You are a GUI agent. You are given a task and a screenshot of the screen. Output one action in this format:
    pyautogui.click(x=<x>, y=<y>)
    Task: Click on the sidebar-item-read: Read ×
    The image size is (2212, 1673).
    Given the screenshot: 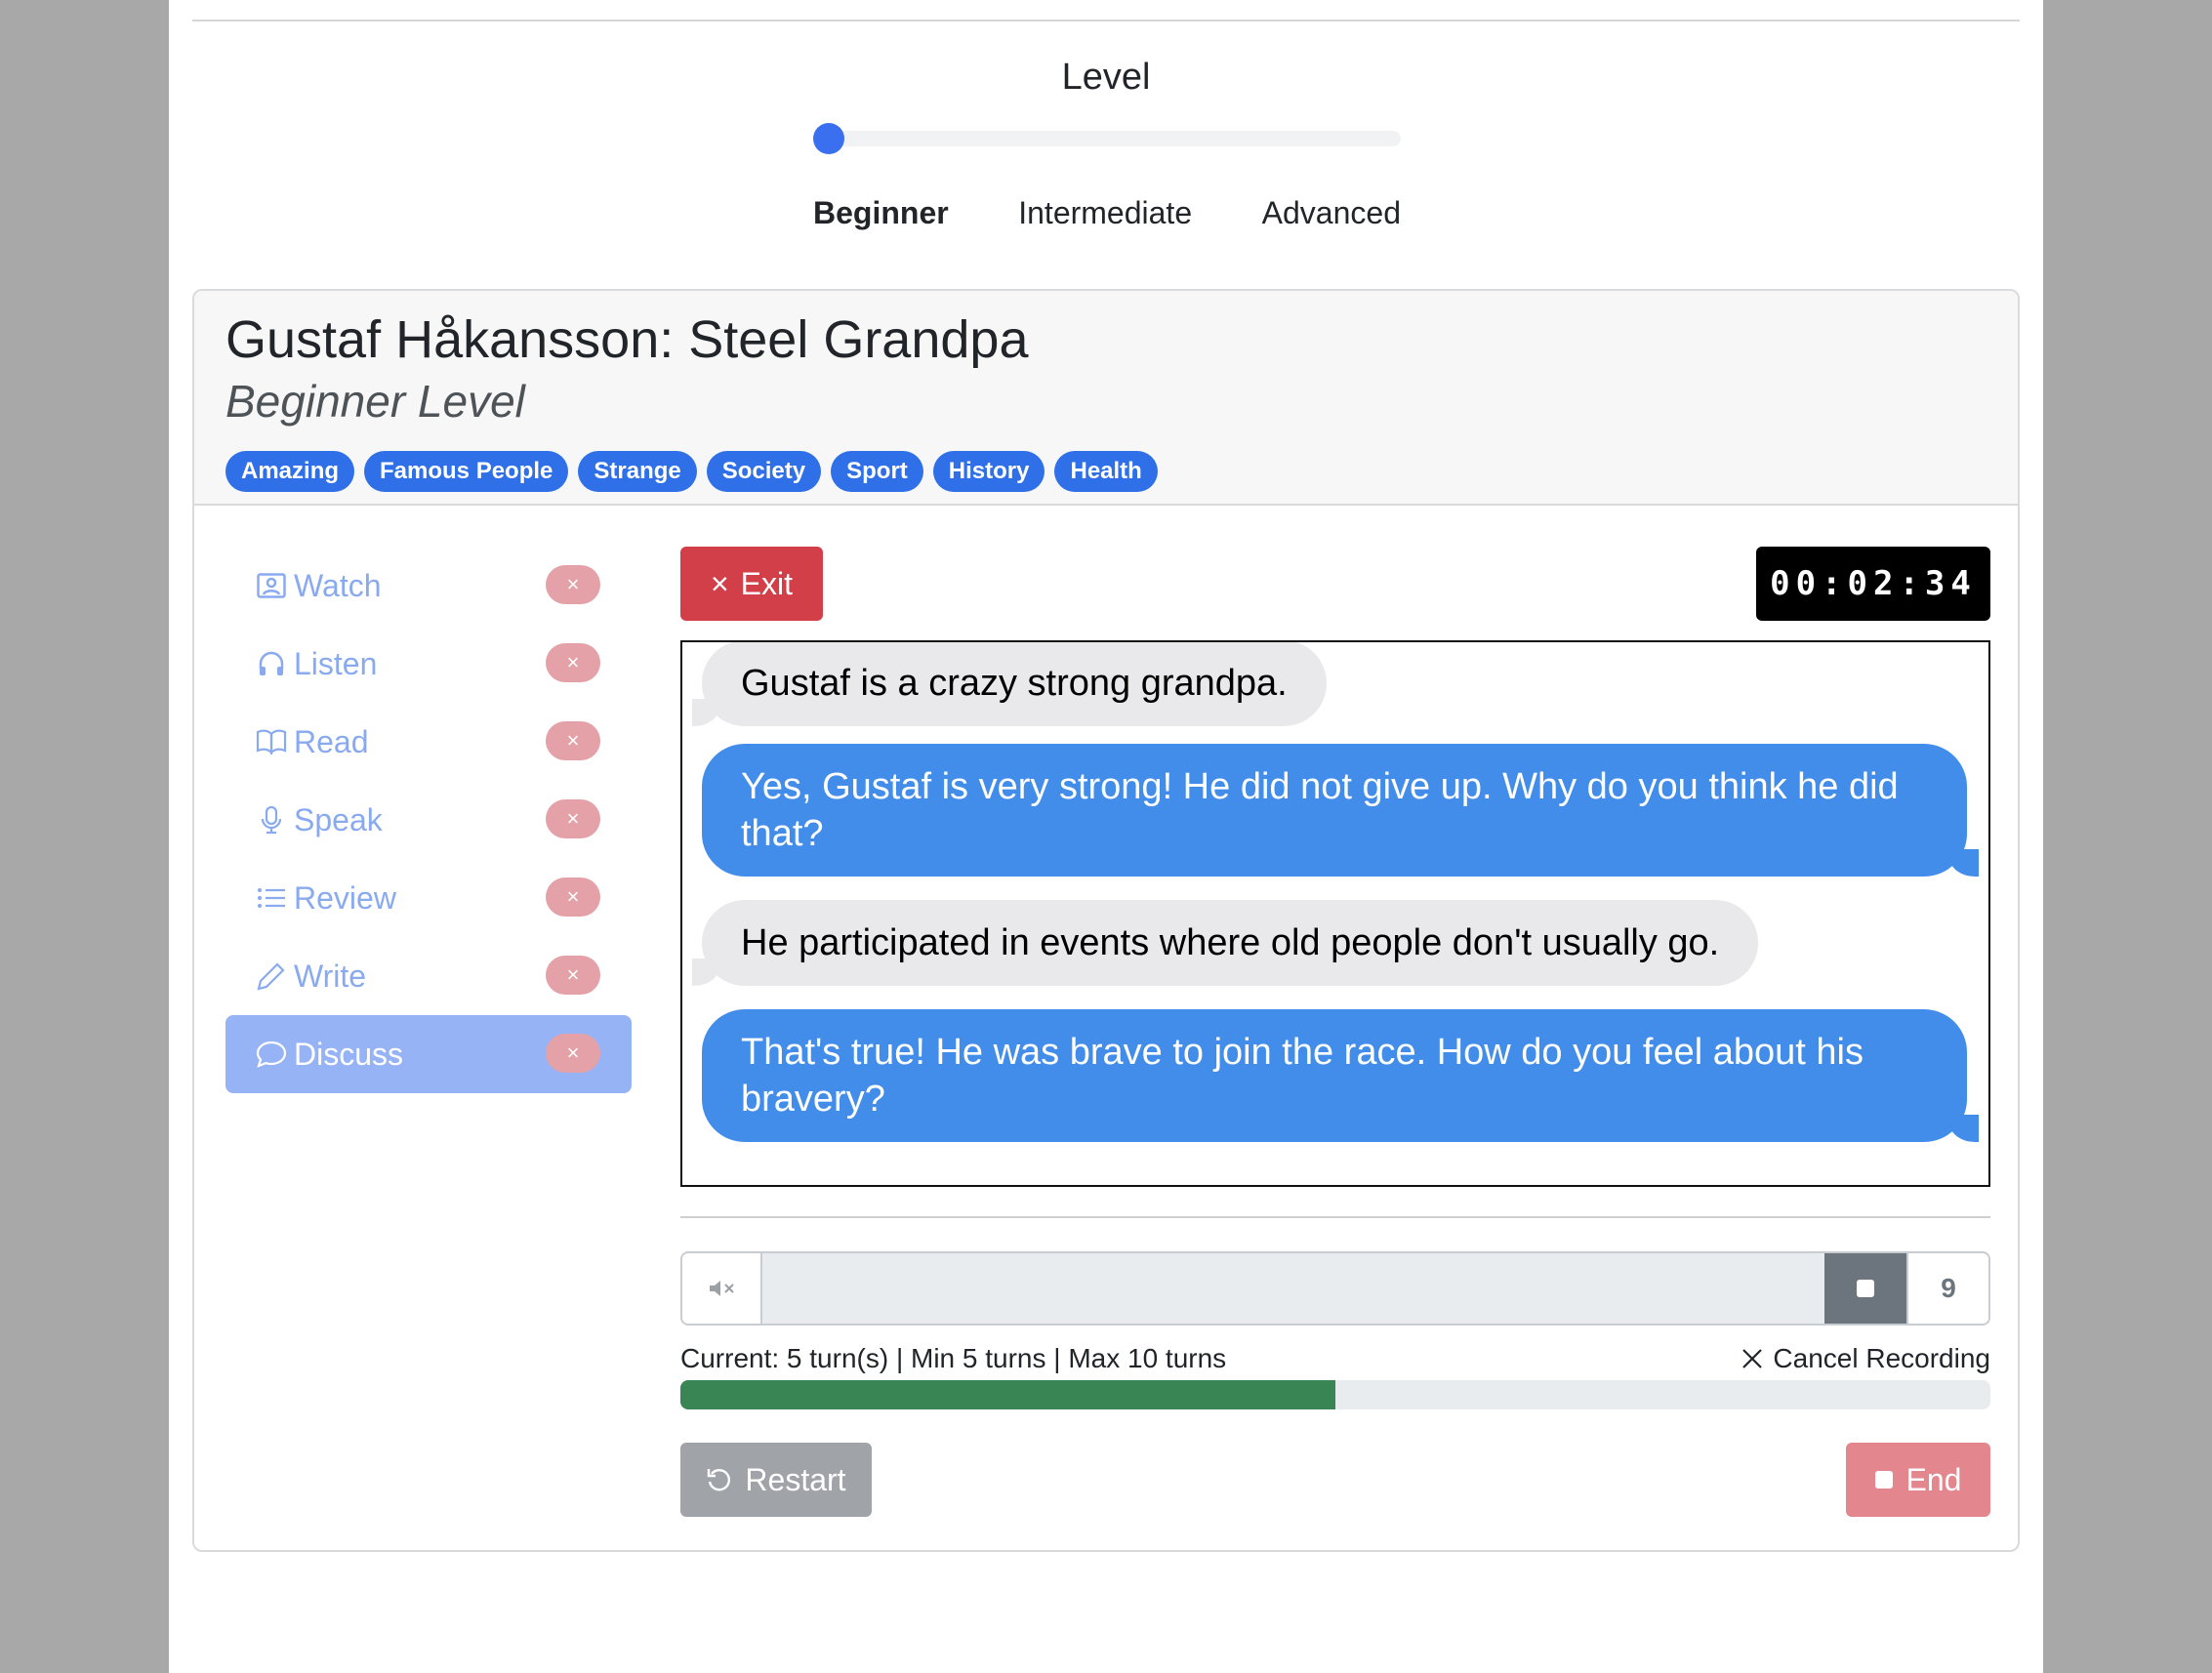 What is the action you would take?
    pyautogui.click(x=428, y=742)
    